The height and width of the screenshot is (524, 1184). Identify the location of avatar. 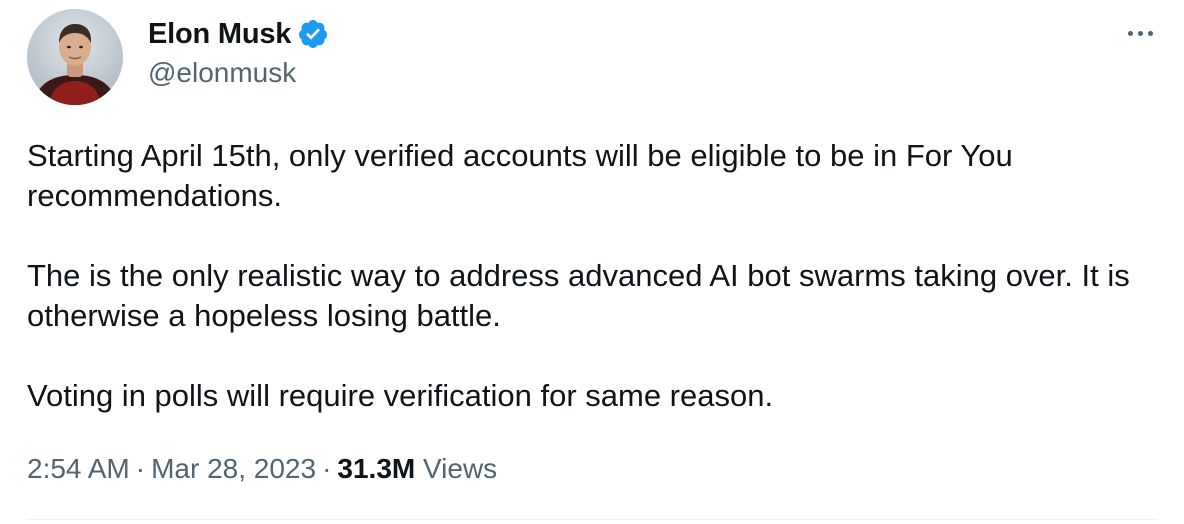
(75, 57).